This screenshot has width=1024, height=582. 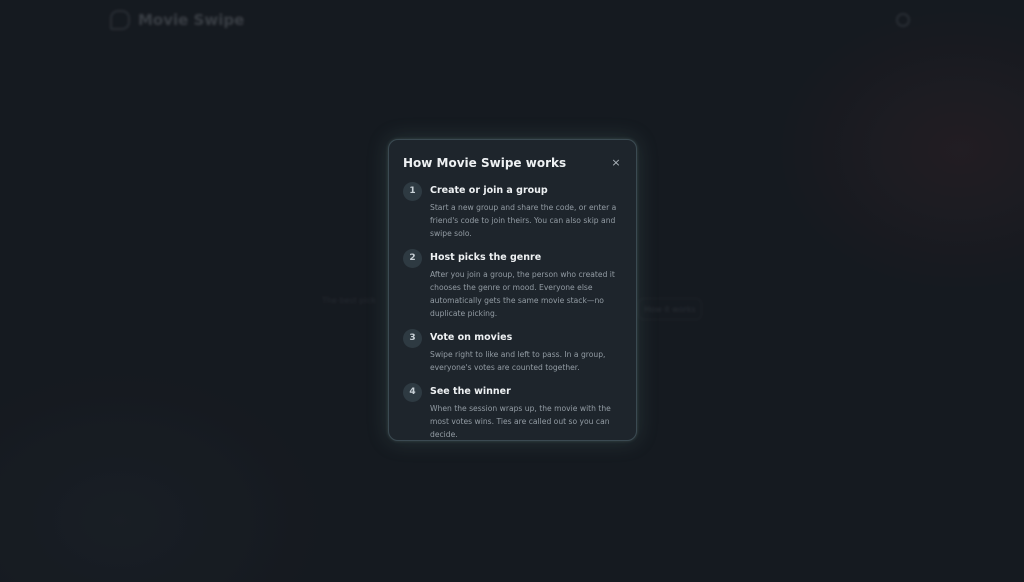 What do you see at coordinates (412, 338) in the screenshot?
I see `step-number-badge: 3` at bounding box center [412, 338].